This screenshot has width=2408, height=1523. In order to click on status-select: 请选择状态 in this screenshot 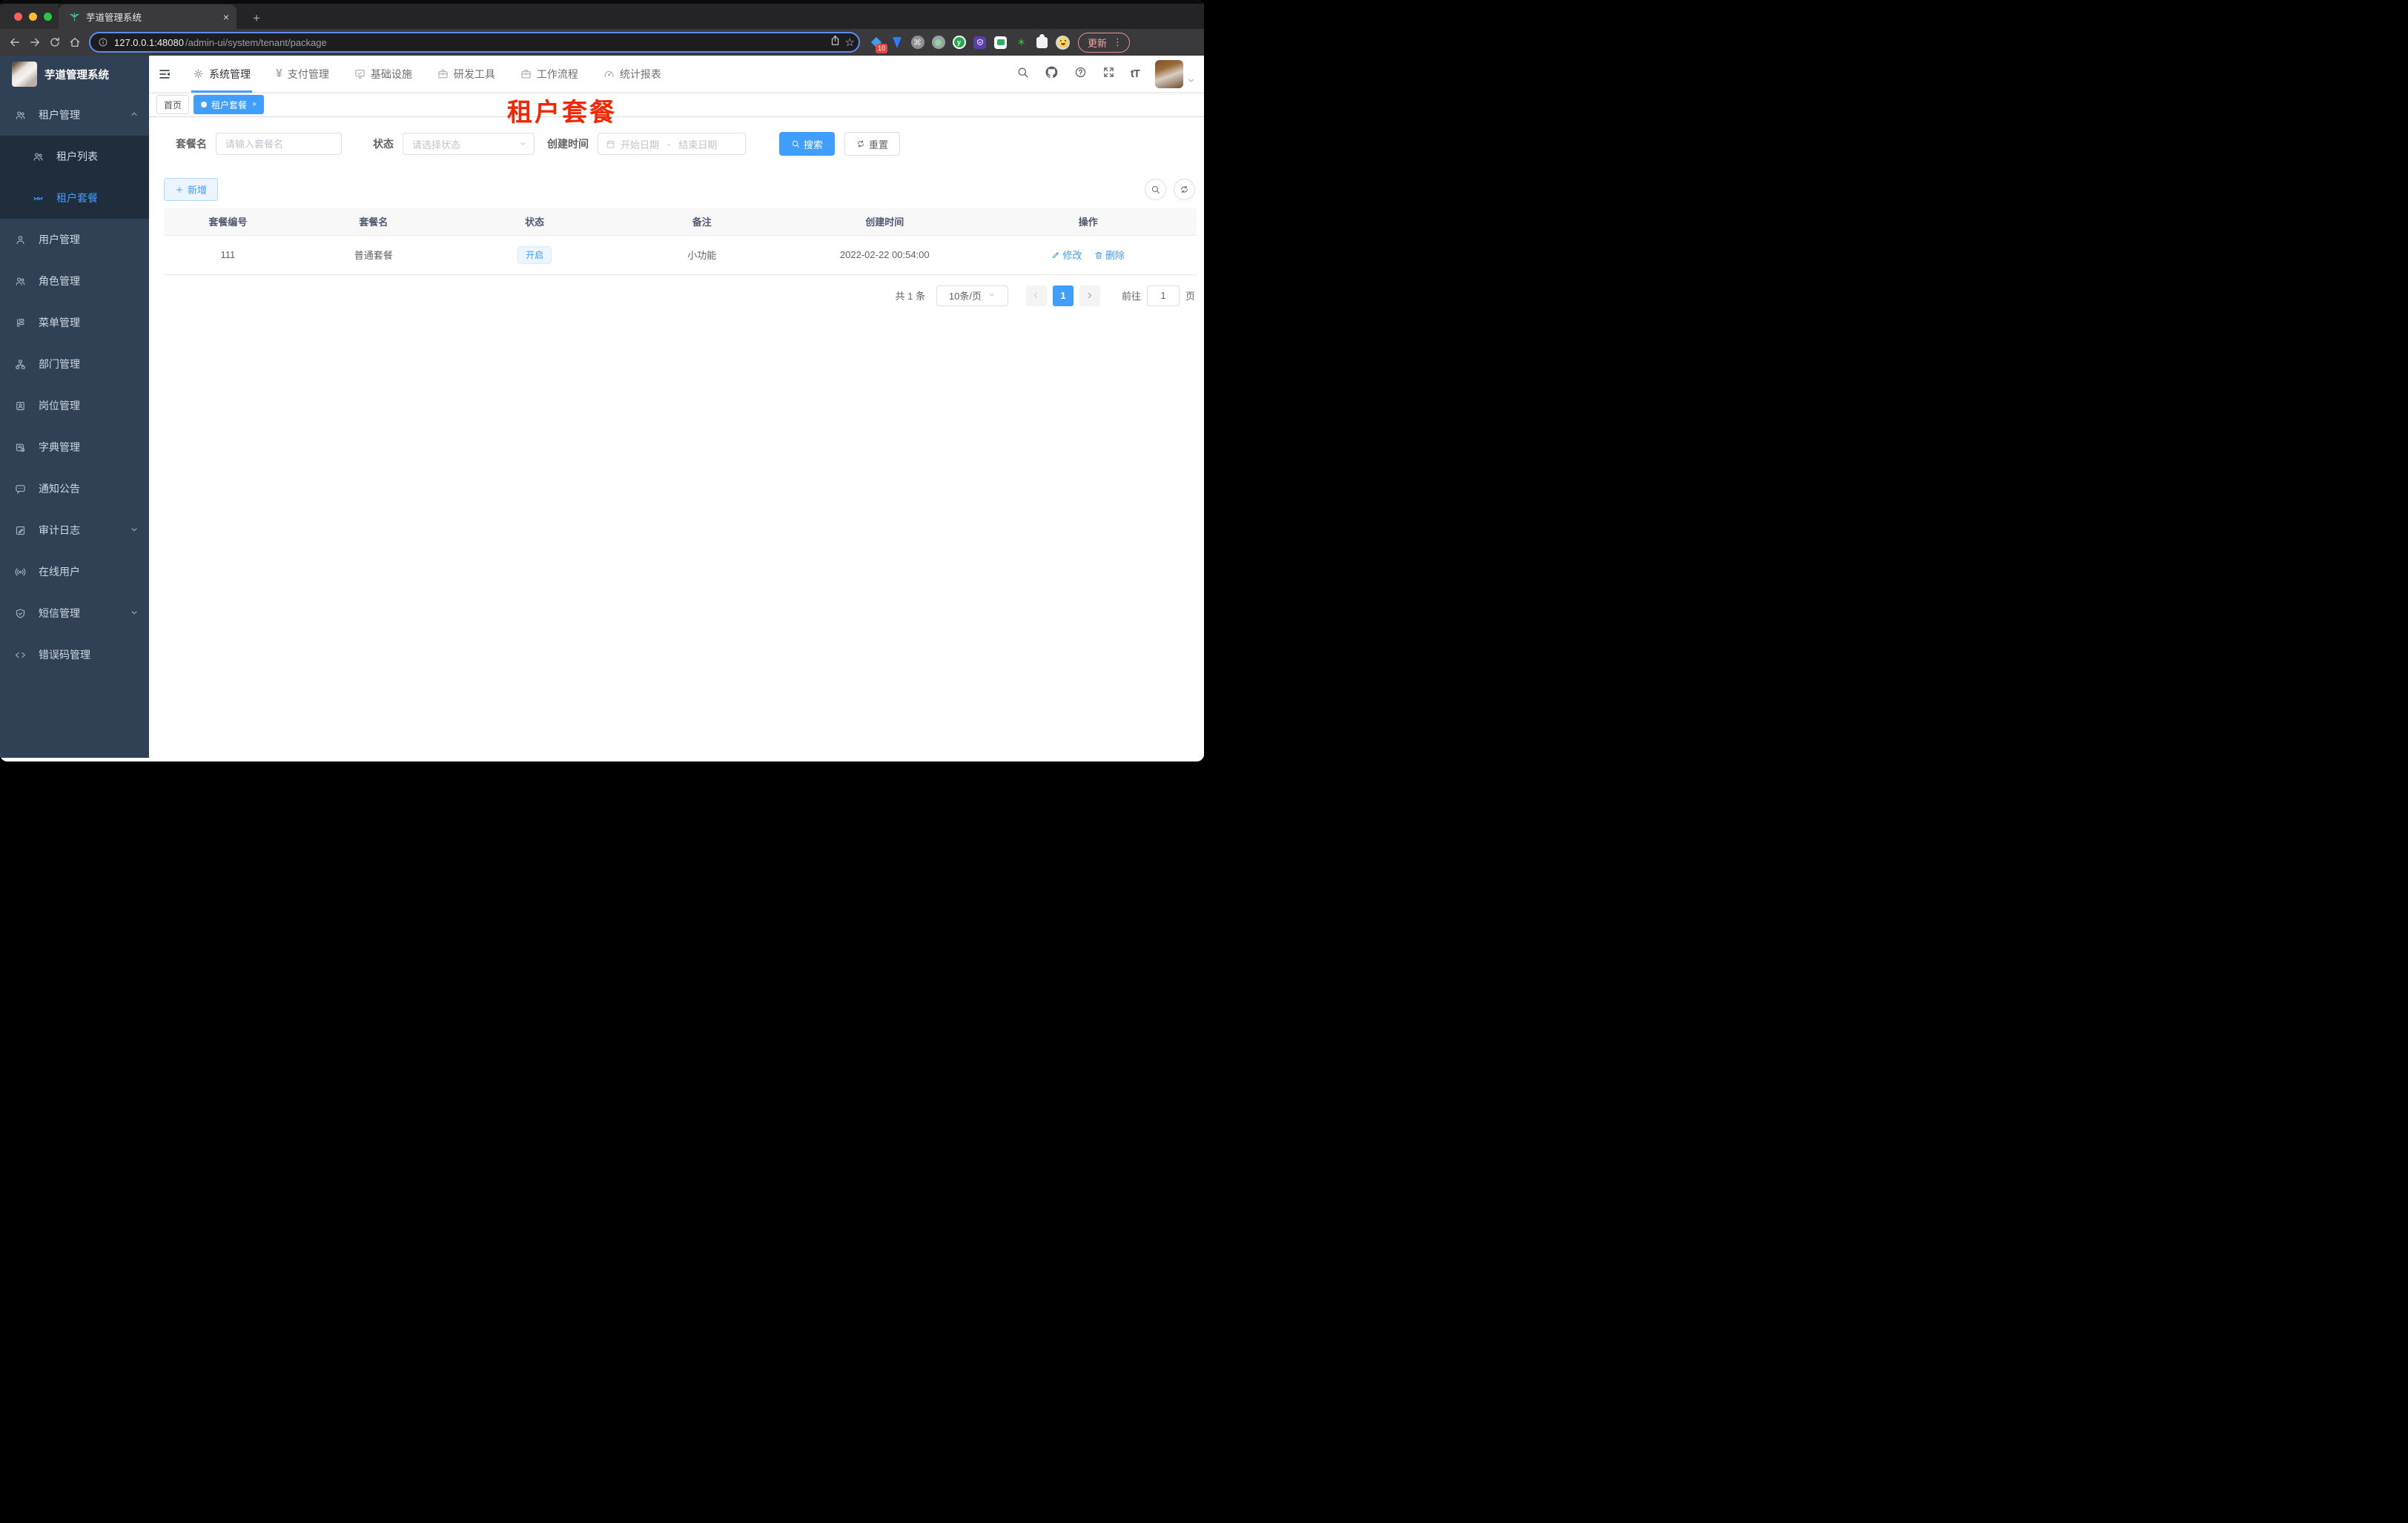, I will do `click(469, 144)`.